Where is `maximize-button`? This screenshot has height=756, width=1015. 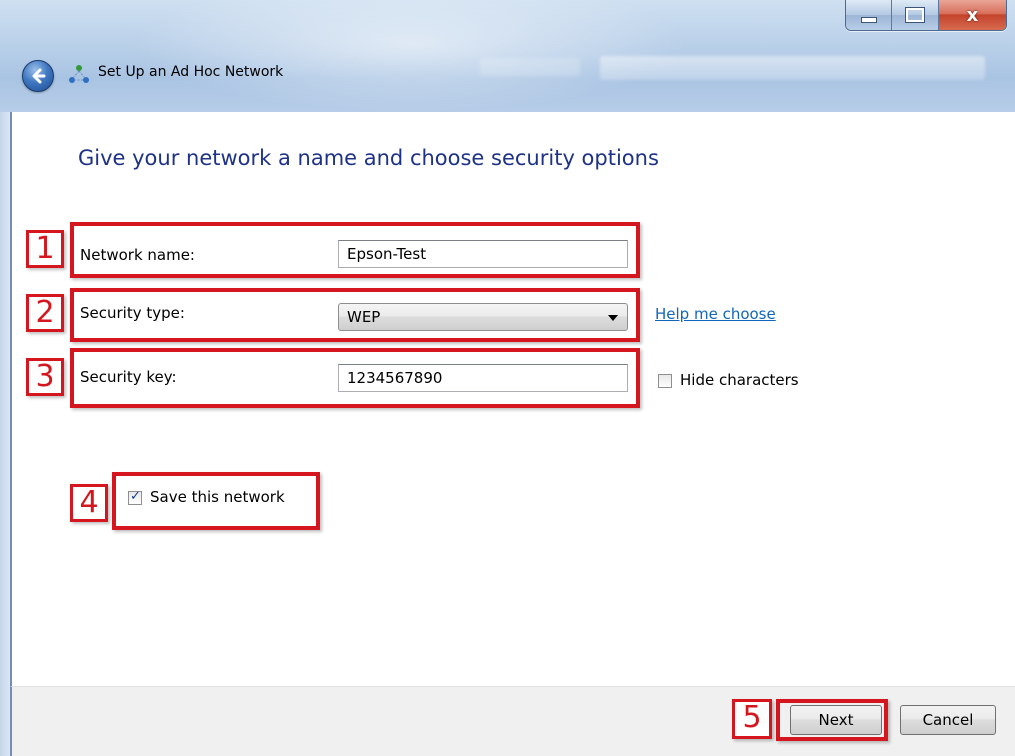 maximize-button is located at coordinates (915, 15).